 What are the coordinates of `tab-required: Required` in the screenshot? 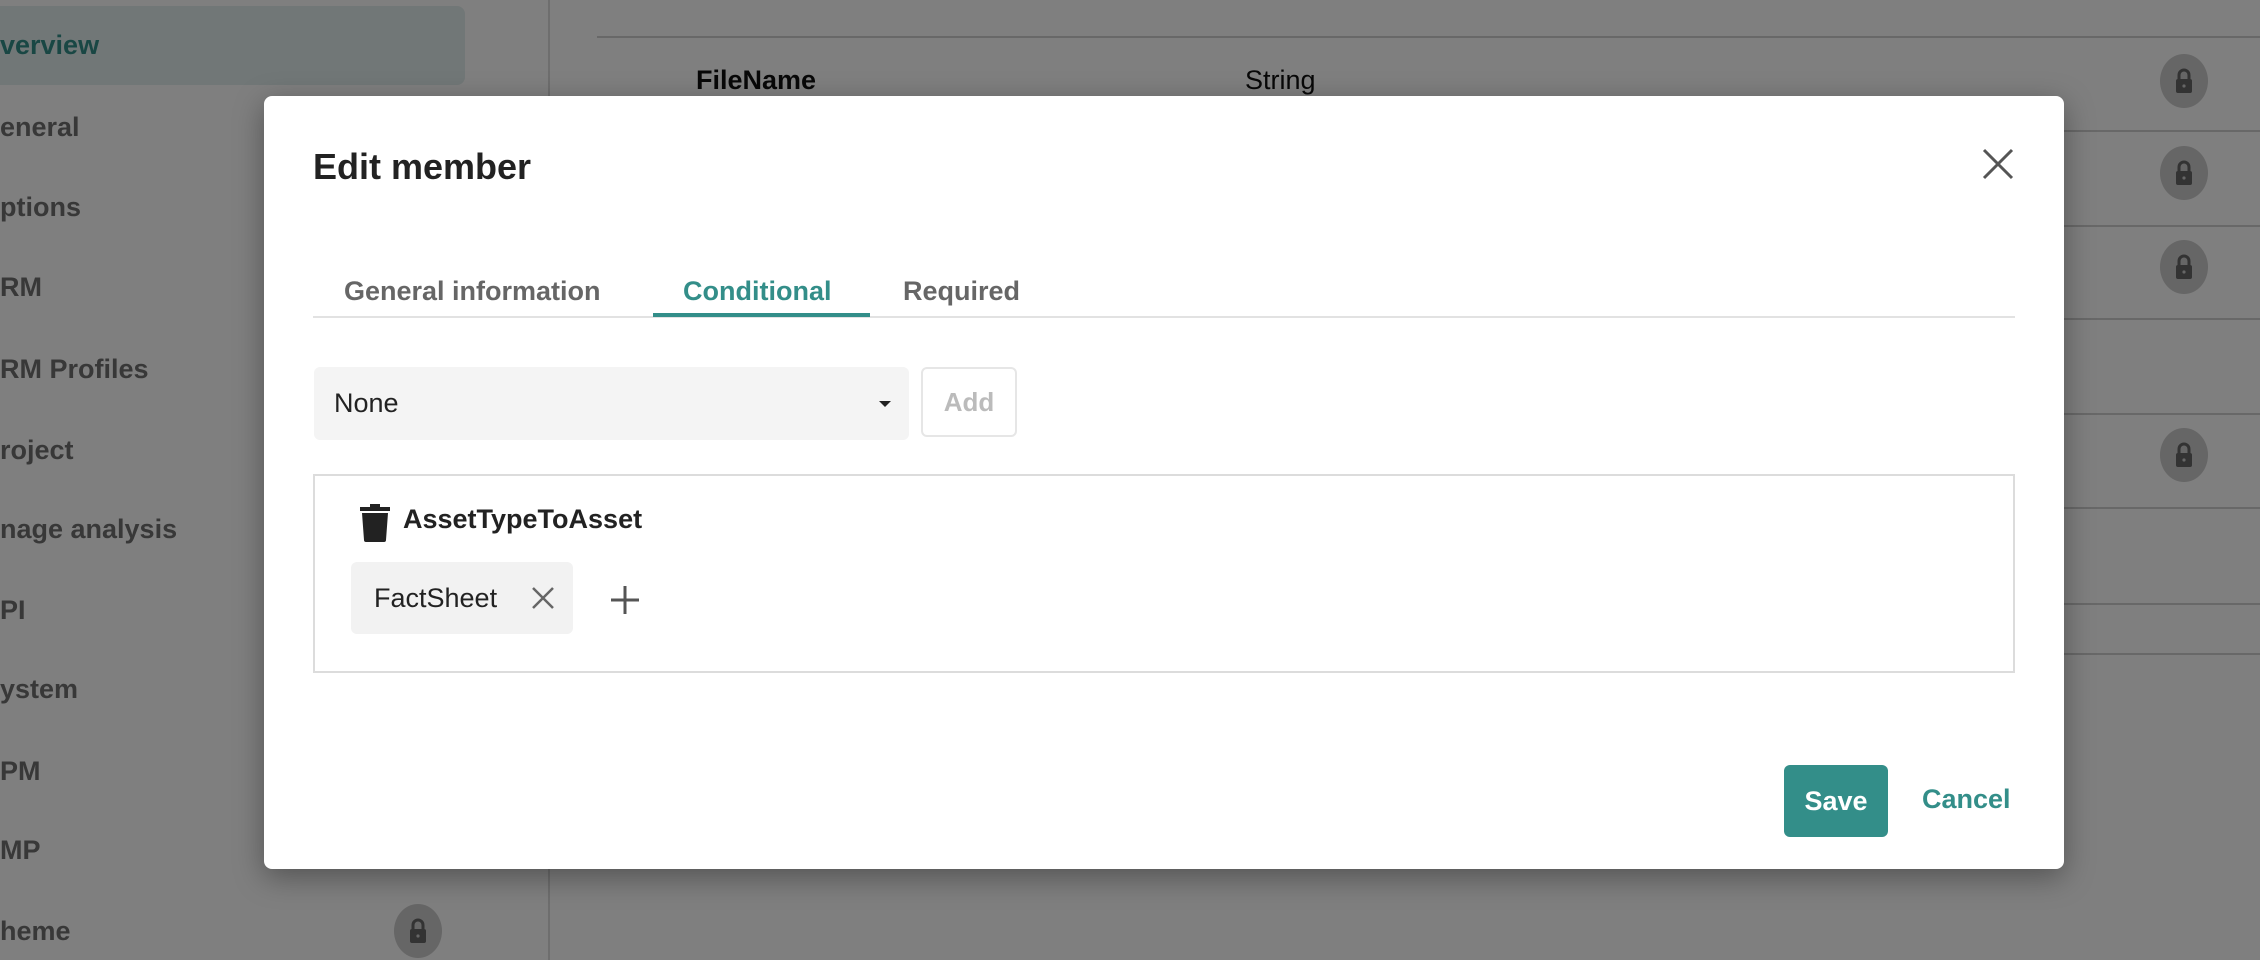 It's located at (961, 296).